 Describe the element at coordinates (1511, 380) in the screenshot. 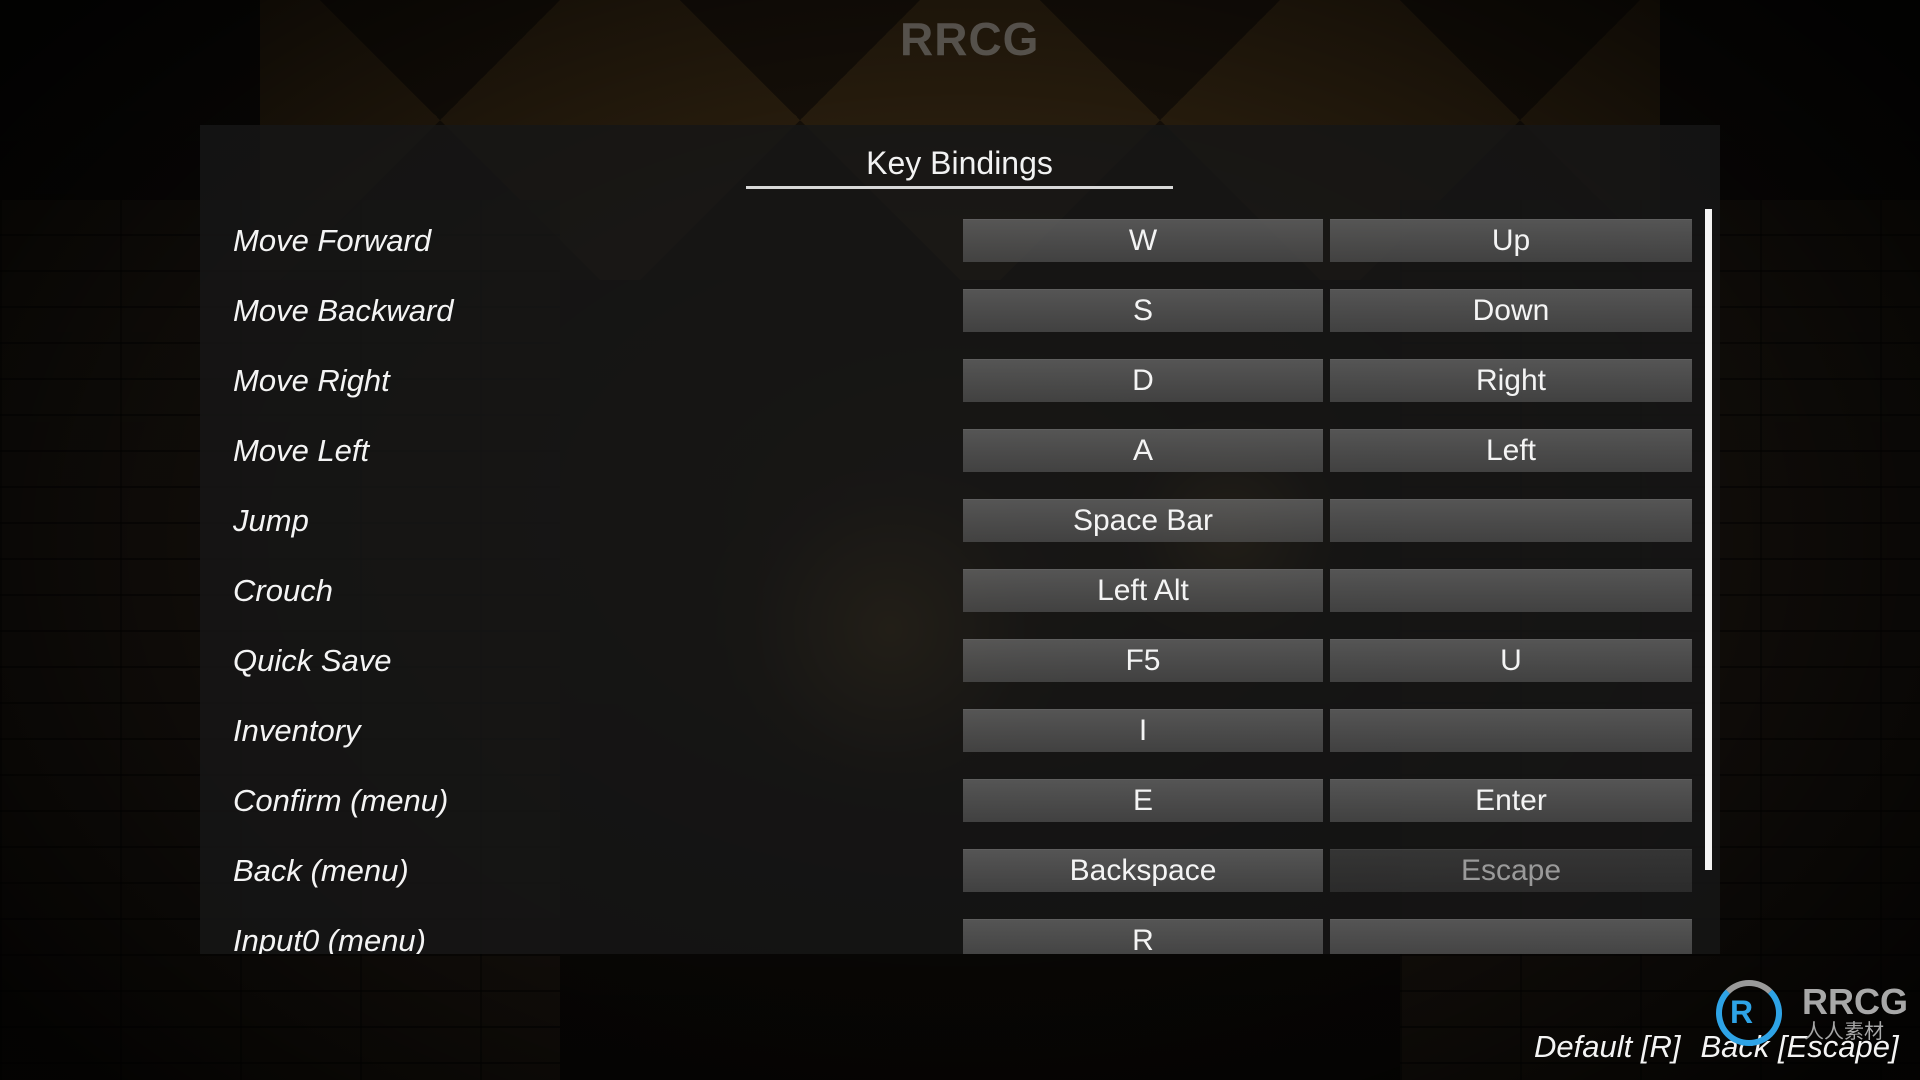

I see `secondary-key-button: Right` at that location.